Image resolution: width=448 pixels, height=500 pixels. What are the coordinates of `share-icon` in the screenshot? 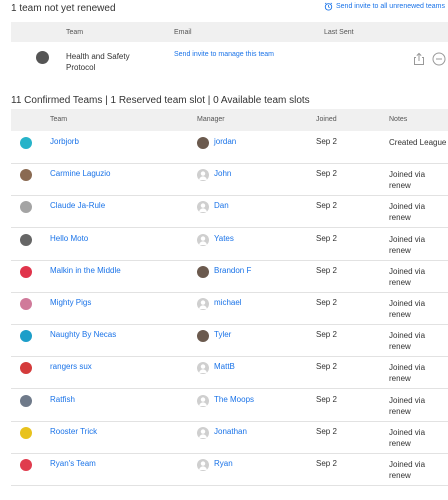 It's located at (419, 59).